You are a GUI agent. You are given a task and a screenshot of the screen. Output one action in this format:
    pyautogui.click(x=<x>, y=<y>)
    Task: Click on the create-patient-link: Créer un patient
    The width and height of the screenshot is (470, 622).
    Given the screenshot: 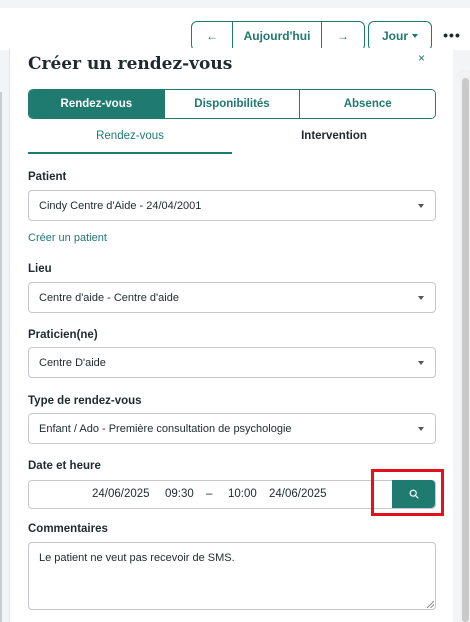 What is the action you would take?
    pyautogui.click(x=67, y=238)
    